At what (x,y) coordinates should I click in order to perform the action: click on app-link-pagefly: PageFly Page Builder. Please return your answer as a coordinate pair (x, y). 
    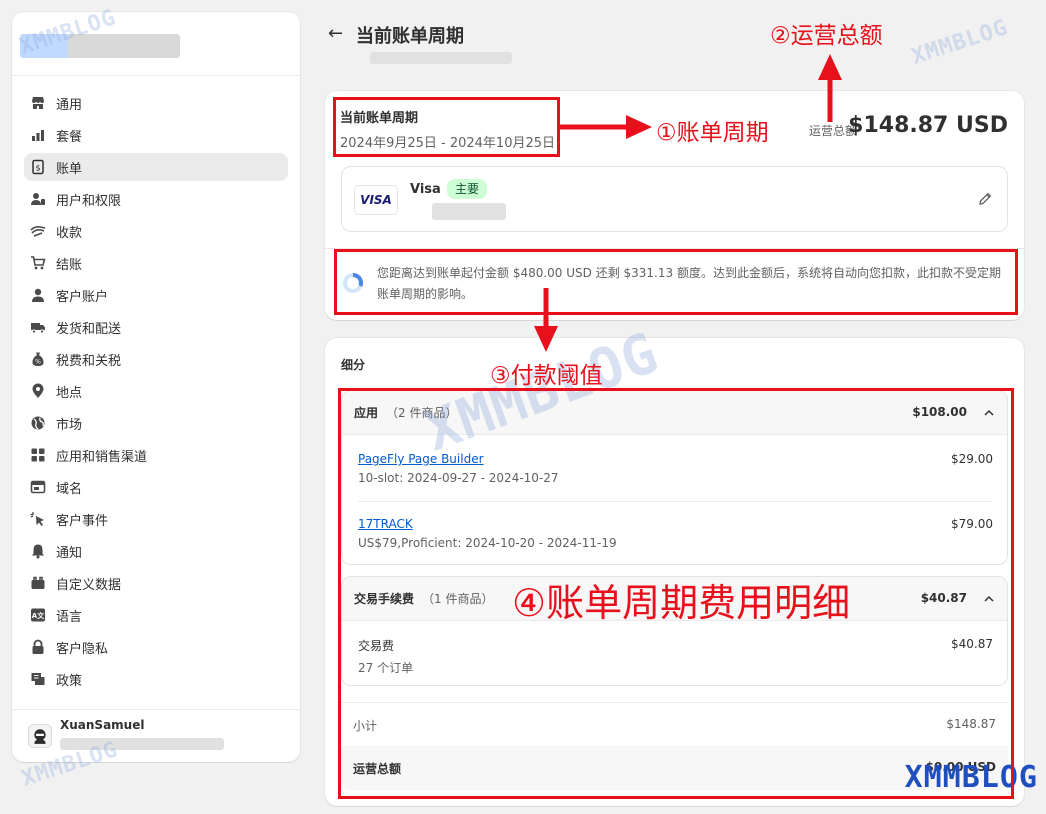
    Looking at the image, I should click on (675, 459).